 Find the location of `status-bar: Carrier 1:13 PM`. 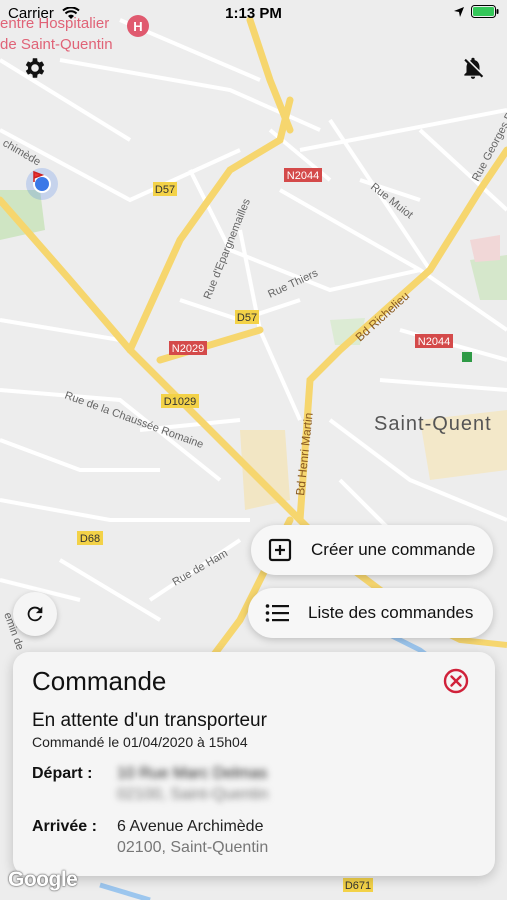

status-bar: Carrier 1:13 PM is located at coordinates (253, 14).